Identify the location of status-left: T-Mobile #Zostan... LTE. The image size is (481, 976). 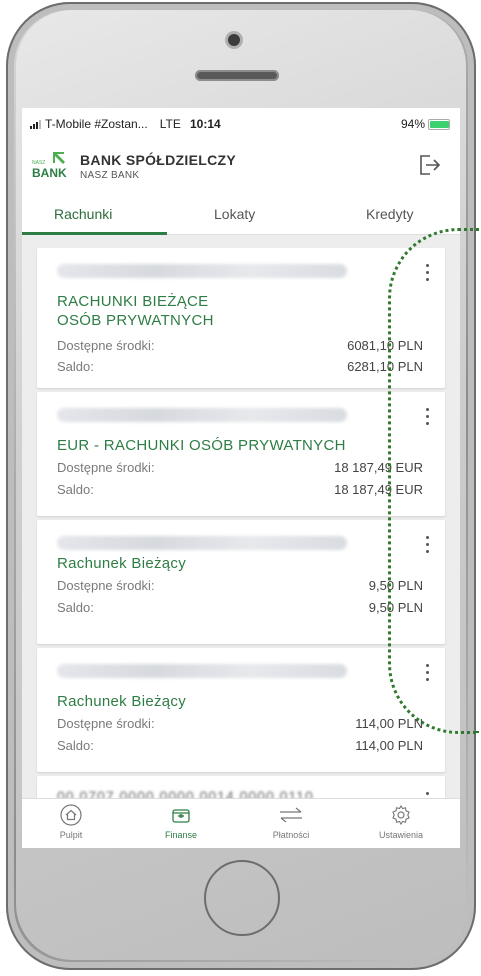
(105, 124).